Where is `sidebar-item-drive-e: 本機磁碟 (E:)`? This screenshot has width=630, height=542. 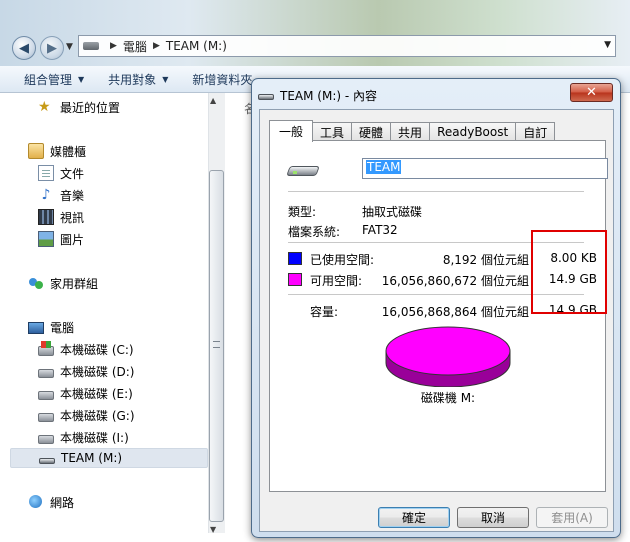
sidebar-item-drive-e: 本機磁碟 (E:) is located at coordinates (85, 393).